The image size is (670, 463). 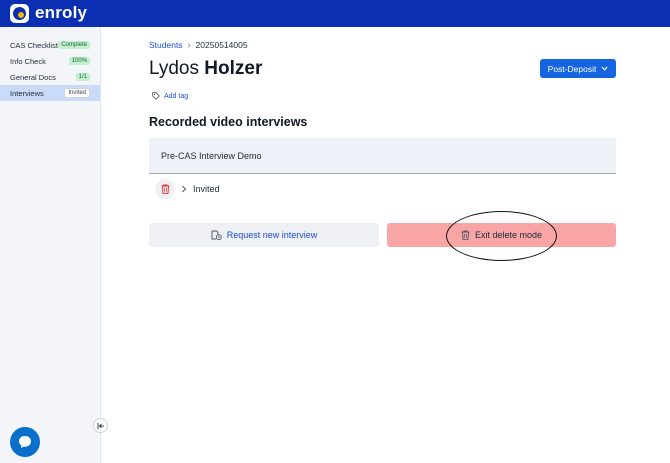 I want to click on tag-icon, so click(x=156, y=96).